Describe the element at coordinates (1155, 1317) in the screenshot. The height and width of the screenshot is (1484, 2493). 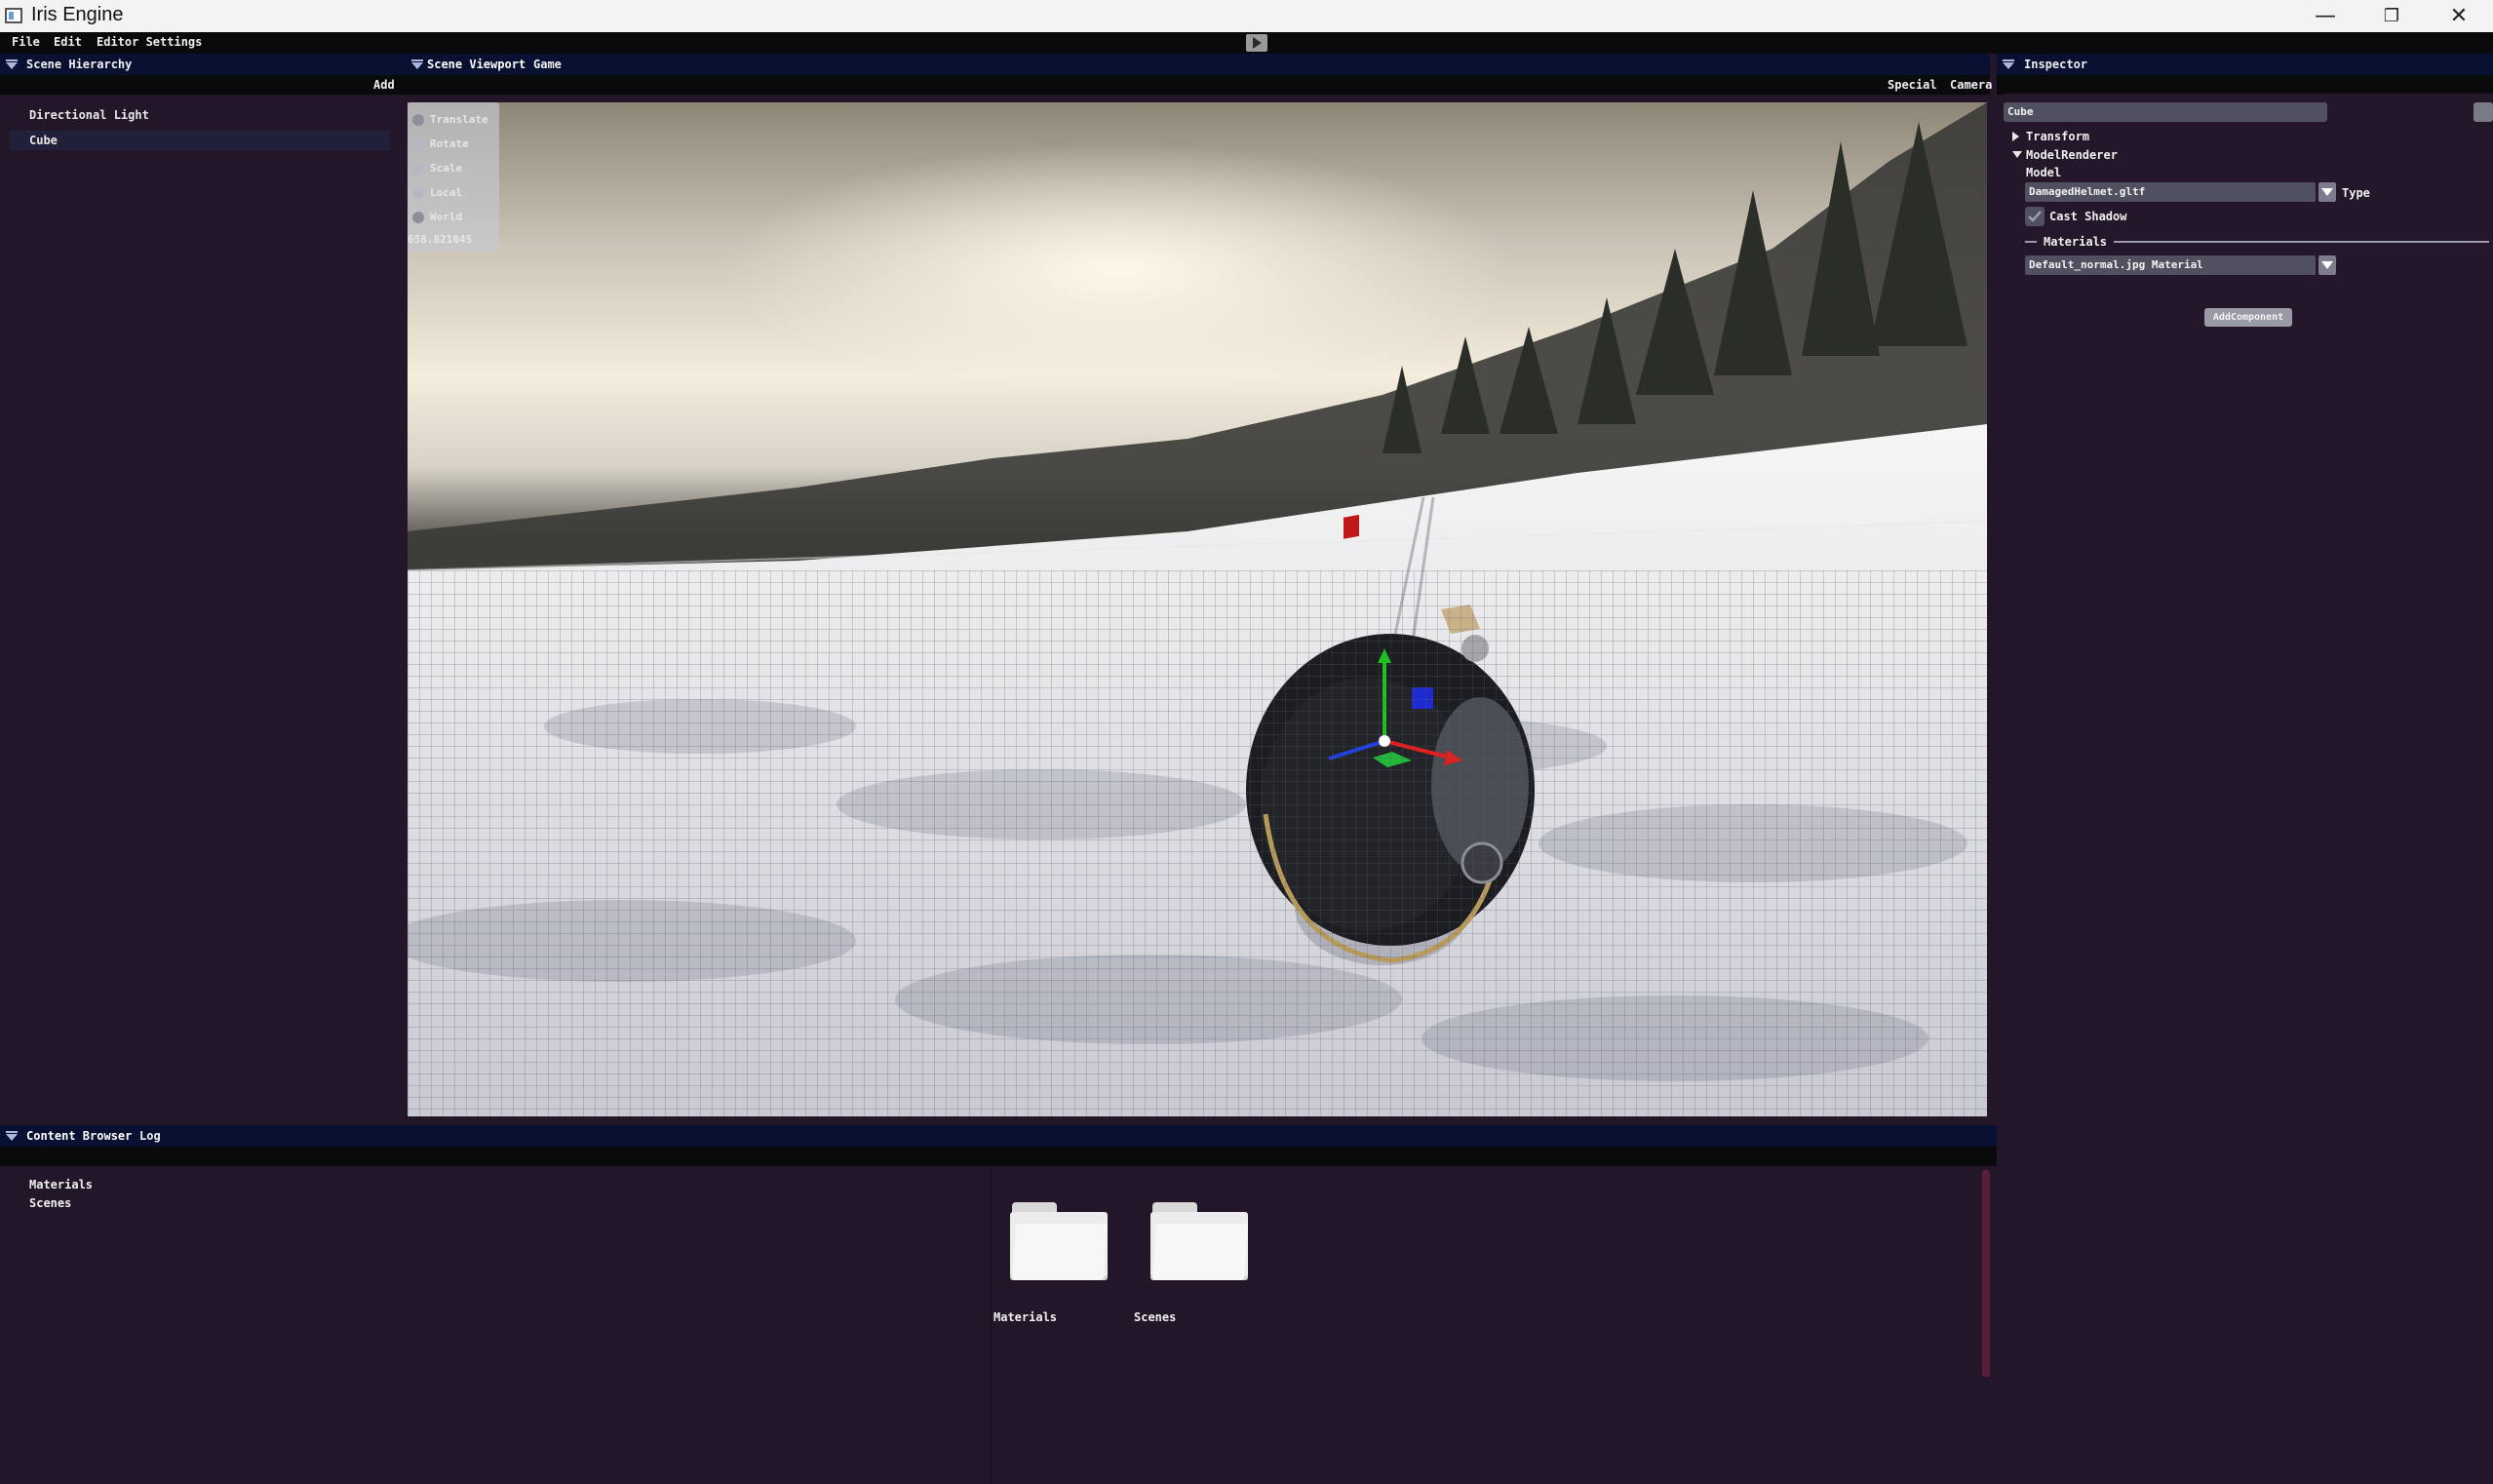
I see `folder-label-scenes: Scenes` at that location.